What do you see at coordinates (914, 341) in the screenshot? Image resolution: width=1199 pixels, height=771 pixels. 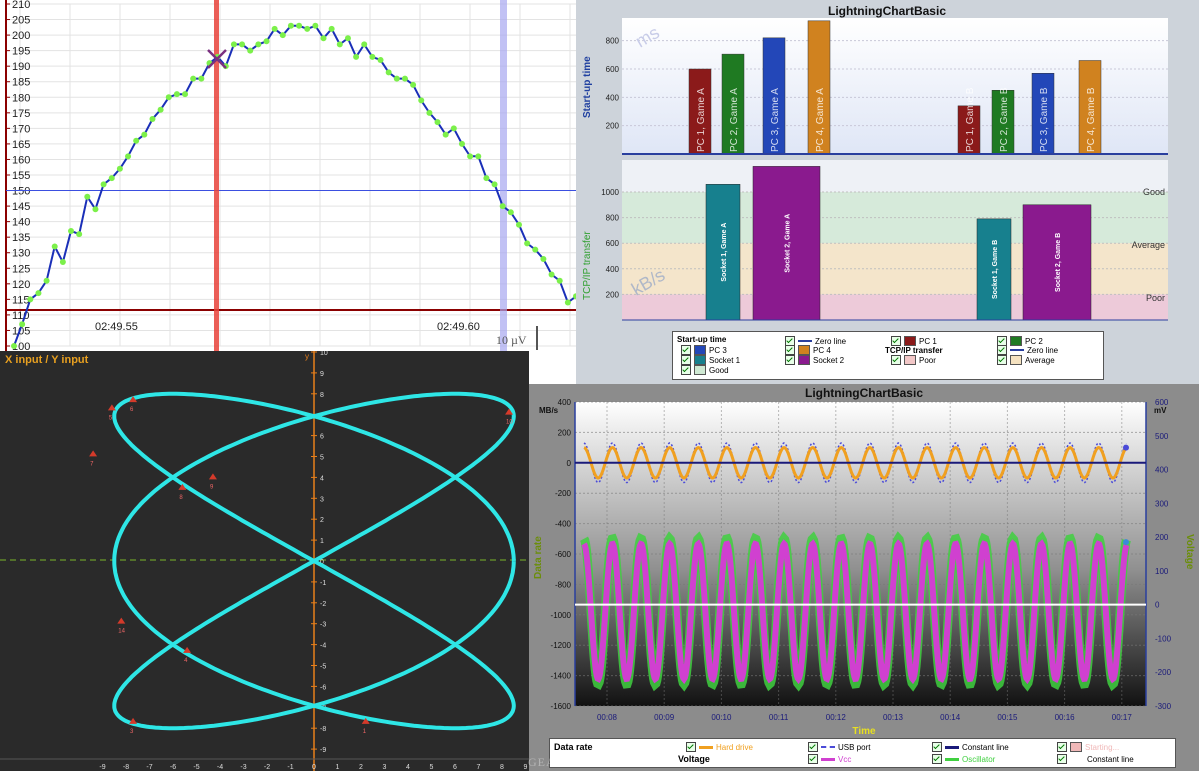 I see `legend-item: PC 1` at bounding box center [914, 341].